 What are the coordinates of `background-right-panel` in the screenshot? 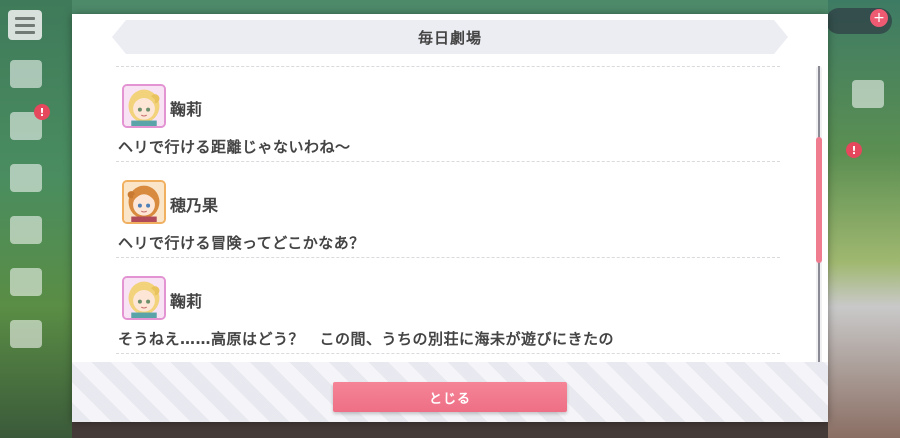 It's located at (864, 219).